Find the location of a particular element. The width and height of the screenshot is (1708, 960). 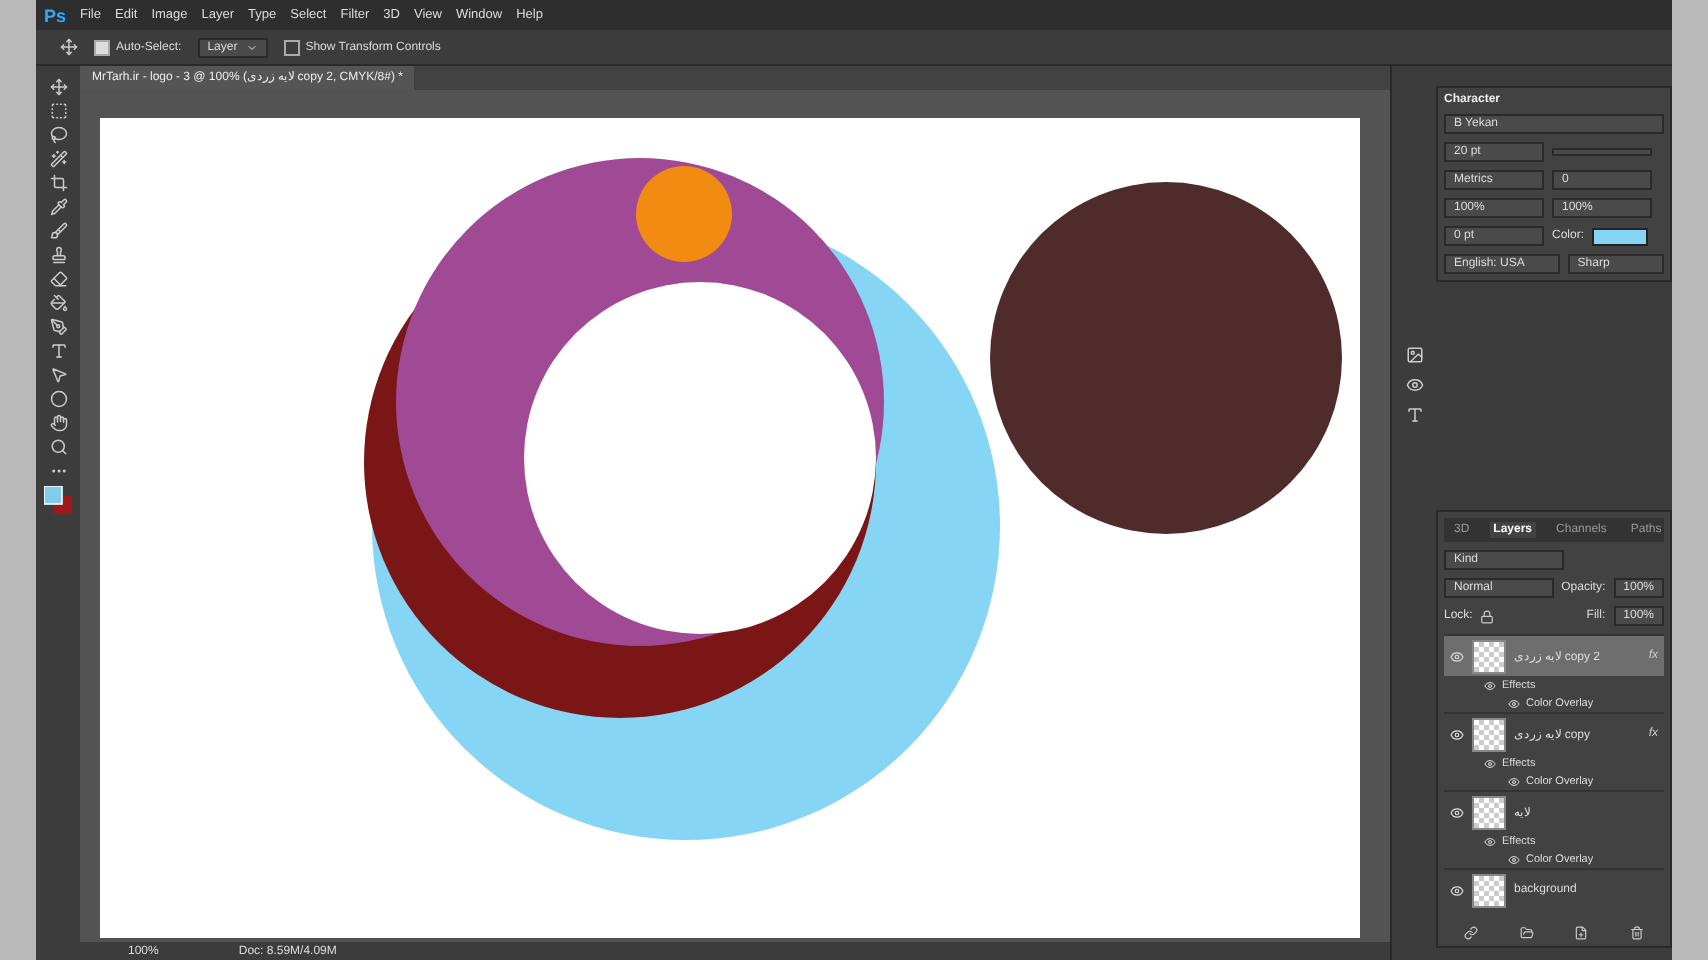

folder-icon is located at coordinates (1526, 933).